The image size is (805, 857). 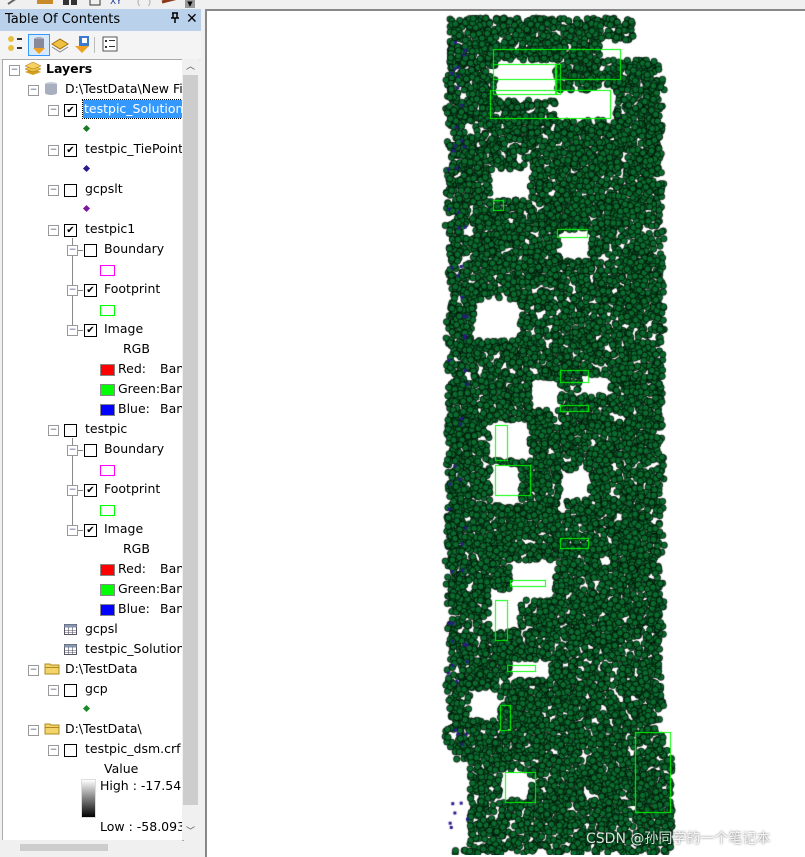 What do you see at coordinates (142, 785) in the screenshot?
I see `legend-high-value: High : -17.548` at bounding box center [142, 785].